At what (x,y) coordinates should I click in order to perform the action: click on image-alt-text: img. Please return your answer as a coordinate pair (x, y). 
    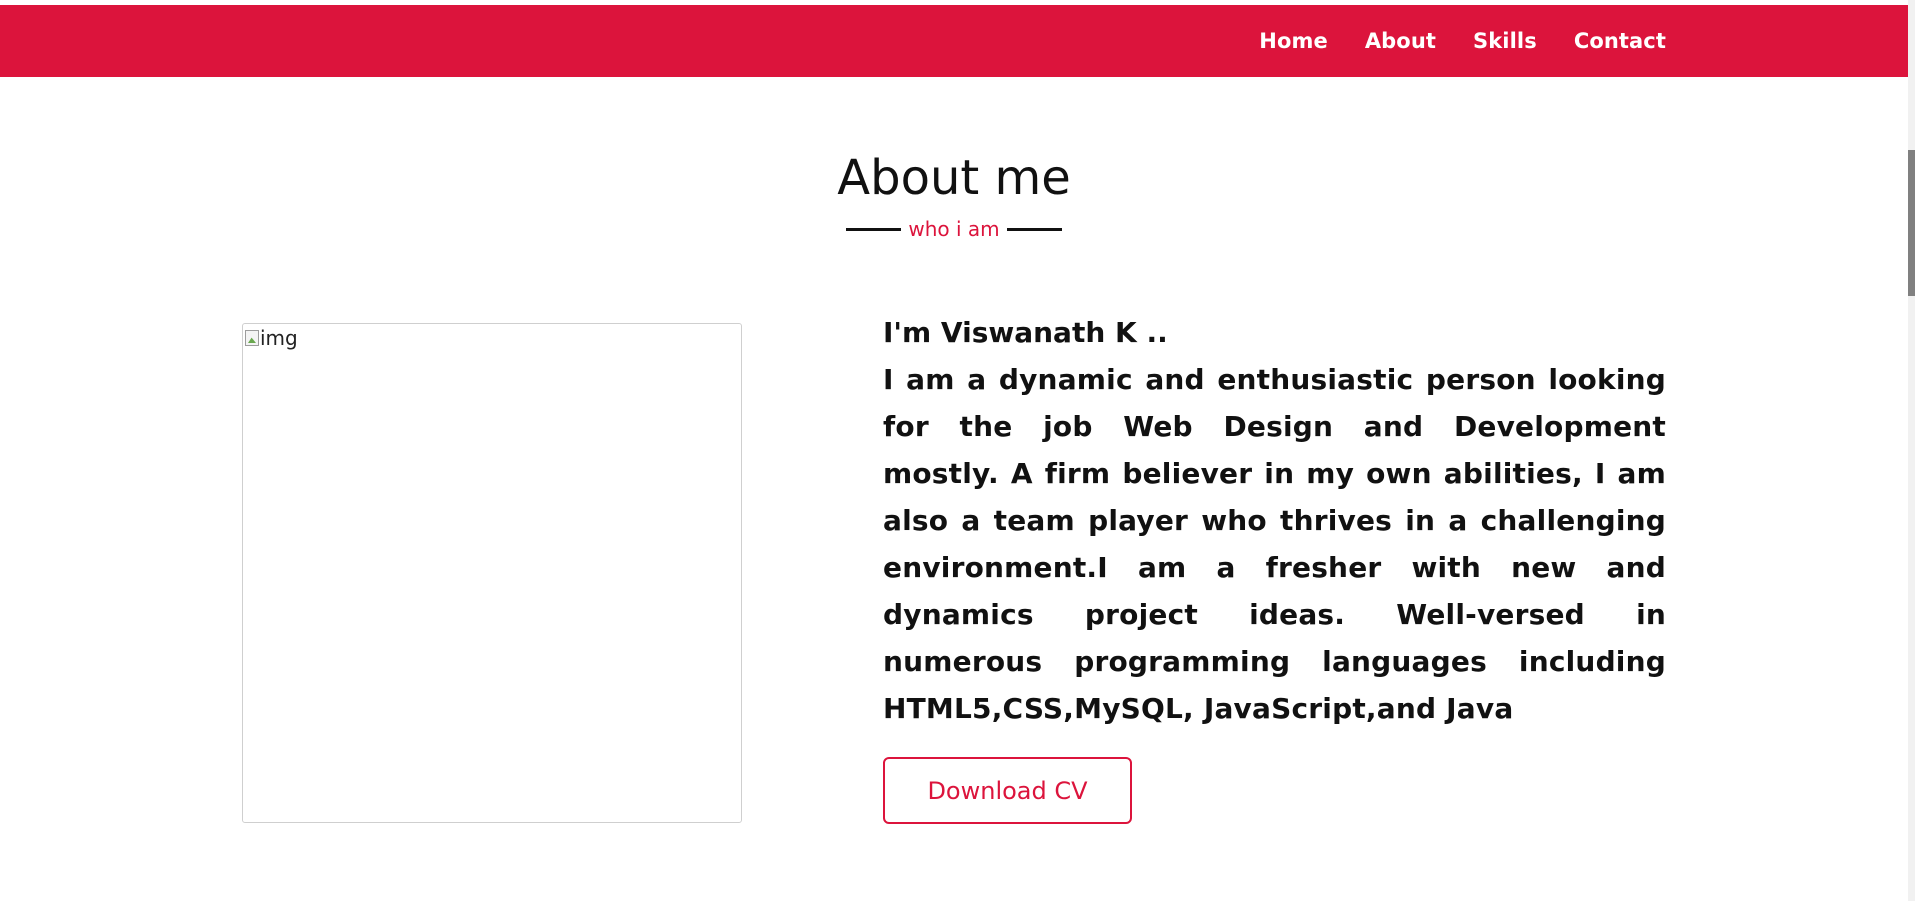
    Looking at the image, I should click on (279, 338).